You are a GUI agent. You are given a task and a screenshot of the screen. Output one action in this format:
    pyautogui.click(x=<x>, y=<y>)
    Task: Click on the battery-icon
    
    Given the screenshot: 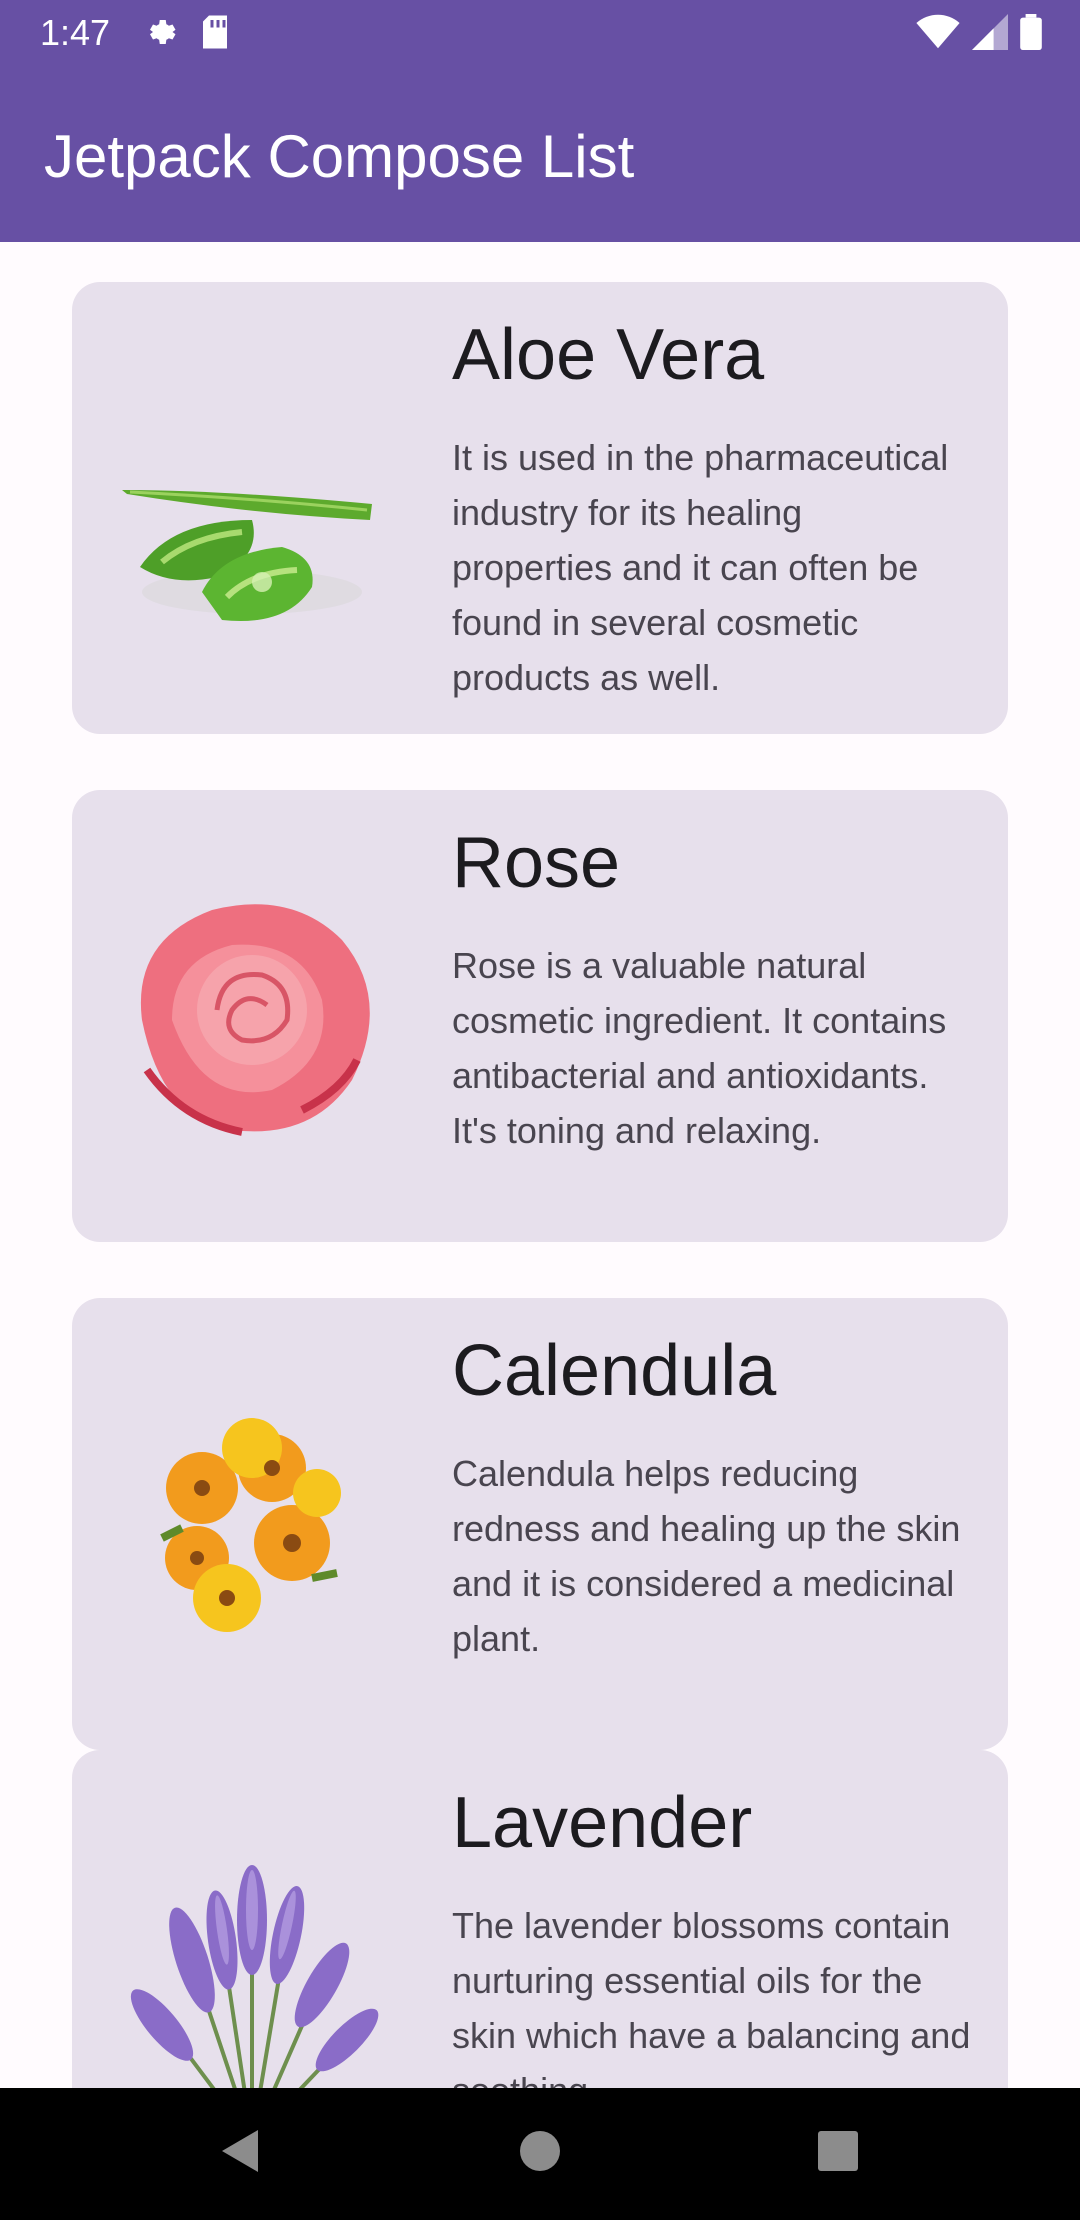 What is the action you would take?
    pyautogui.click(x=1031, y=34)
    